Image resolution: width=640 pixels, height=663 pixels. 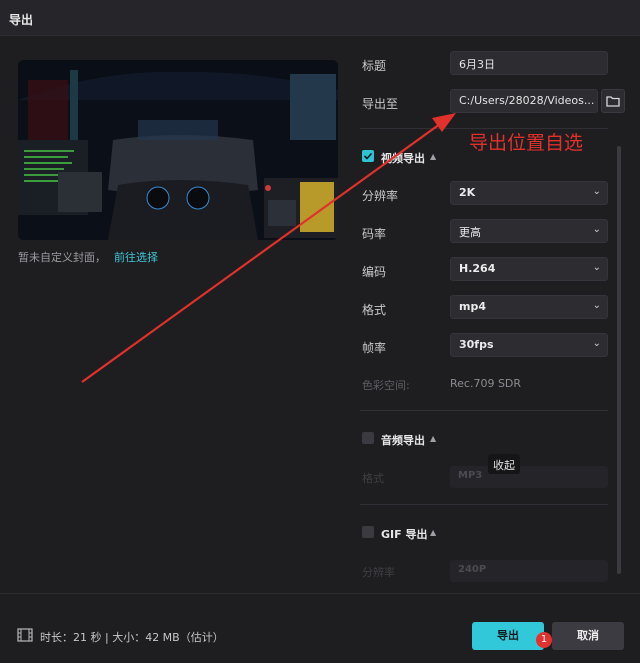 I want to click on cover-preview, so click(x=178, y=150).